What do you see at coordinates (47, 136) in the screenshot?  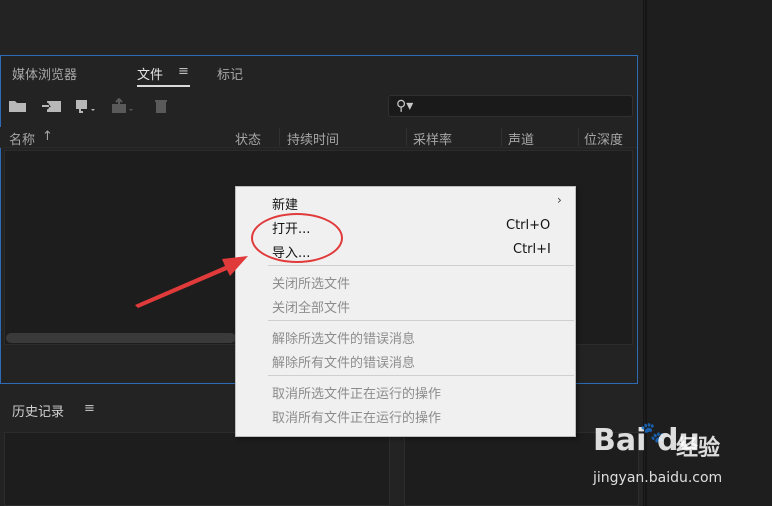 I see `sort-ascending-icon: ↑` at bounding box center [47, 136].